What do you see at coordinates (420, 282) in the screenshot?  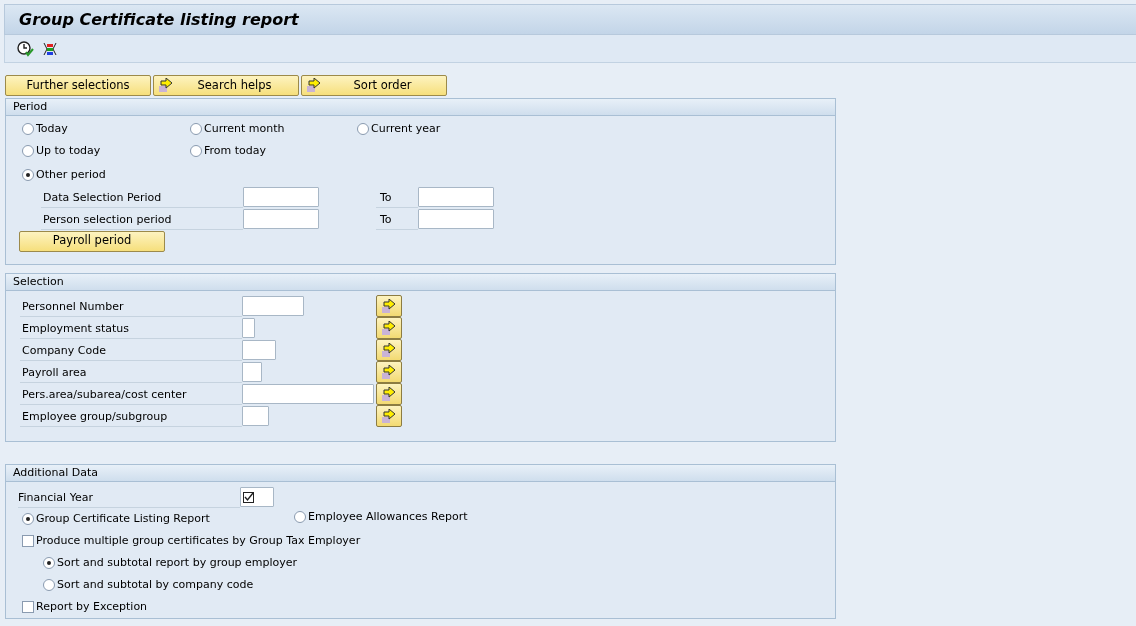 I see `group-title: Selection` at bounding box center [420, 282].